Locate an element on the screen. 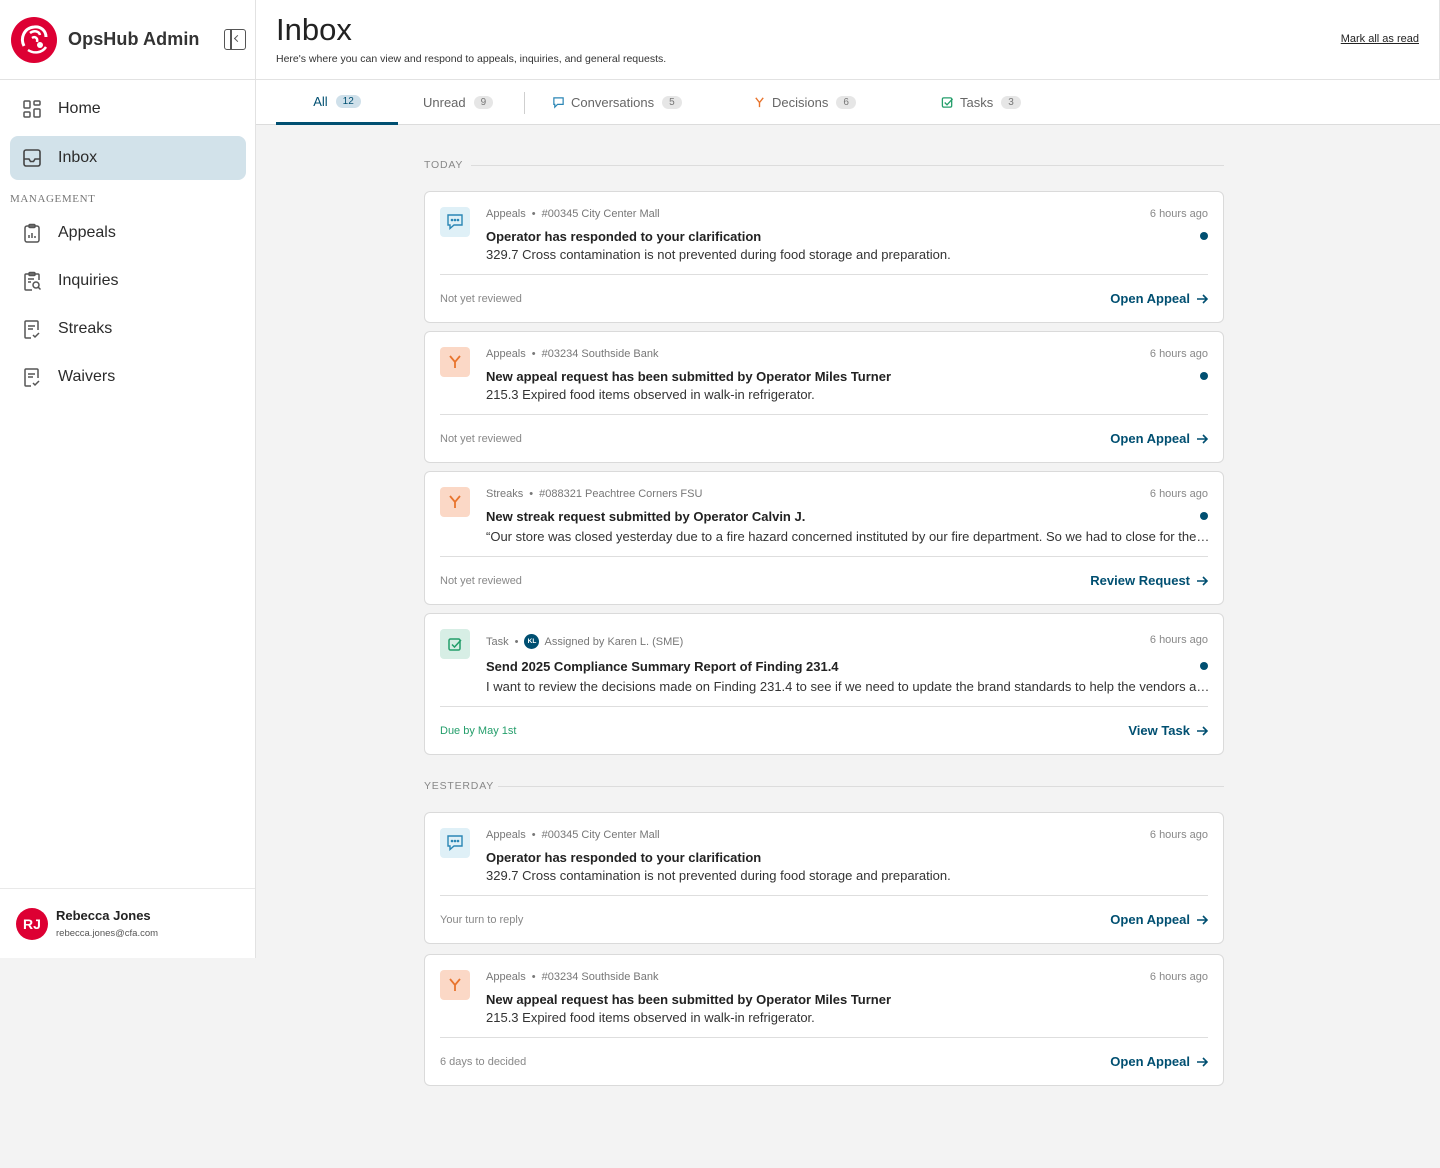 This screenshot has width=1440, height=1168. grid-icon is located at coordinates (32, 109).